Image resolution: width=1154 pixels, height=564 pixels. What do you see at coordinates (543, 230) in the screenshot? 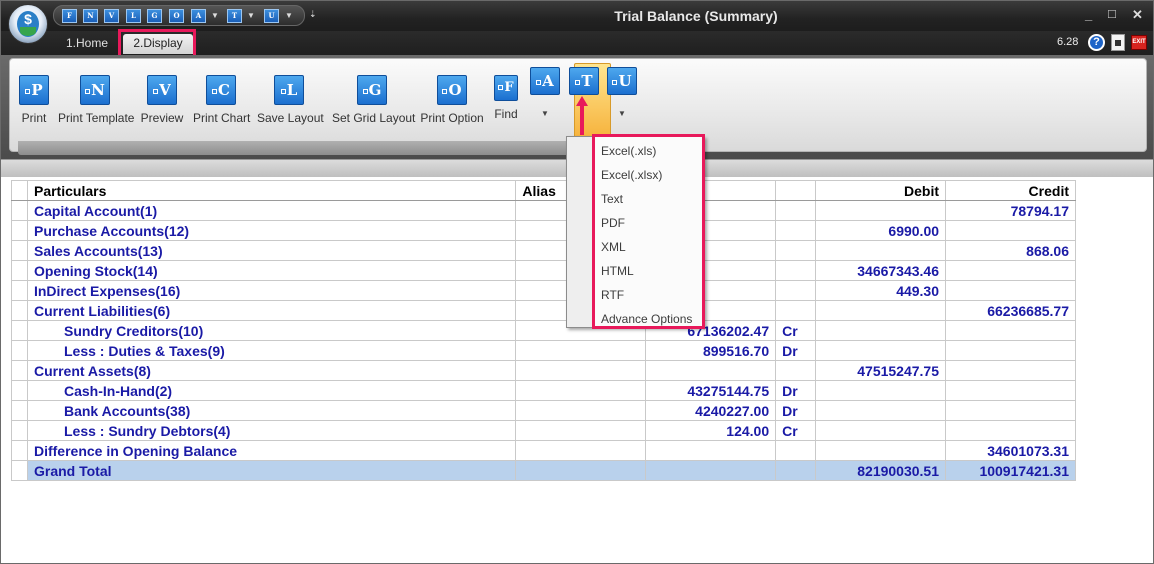
I see `table-row: Purchase Accounts(12) 6990.00` at bounding box center [543, 230].